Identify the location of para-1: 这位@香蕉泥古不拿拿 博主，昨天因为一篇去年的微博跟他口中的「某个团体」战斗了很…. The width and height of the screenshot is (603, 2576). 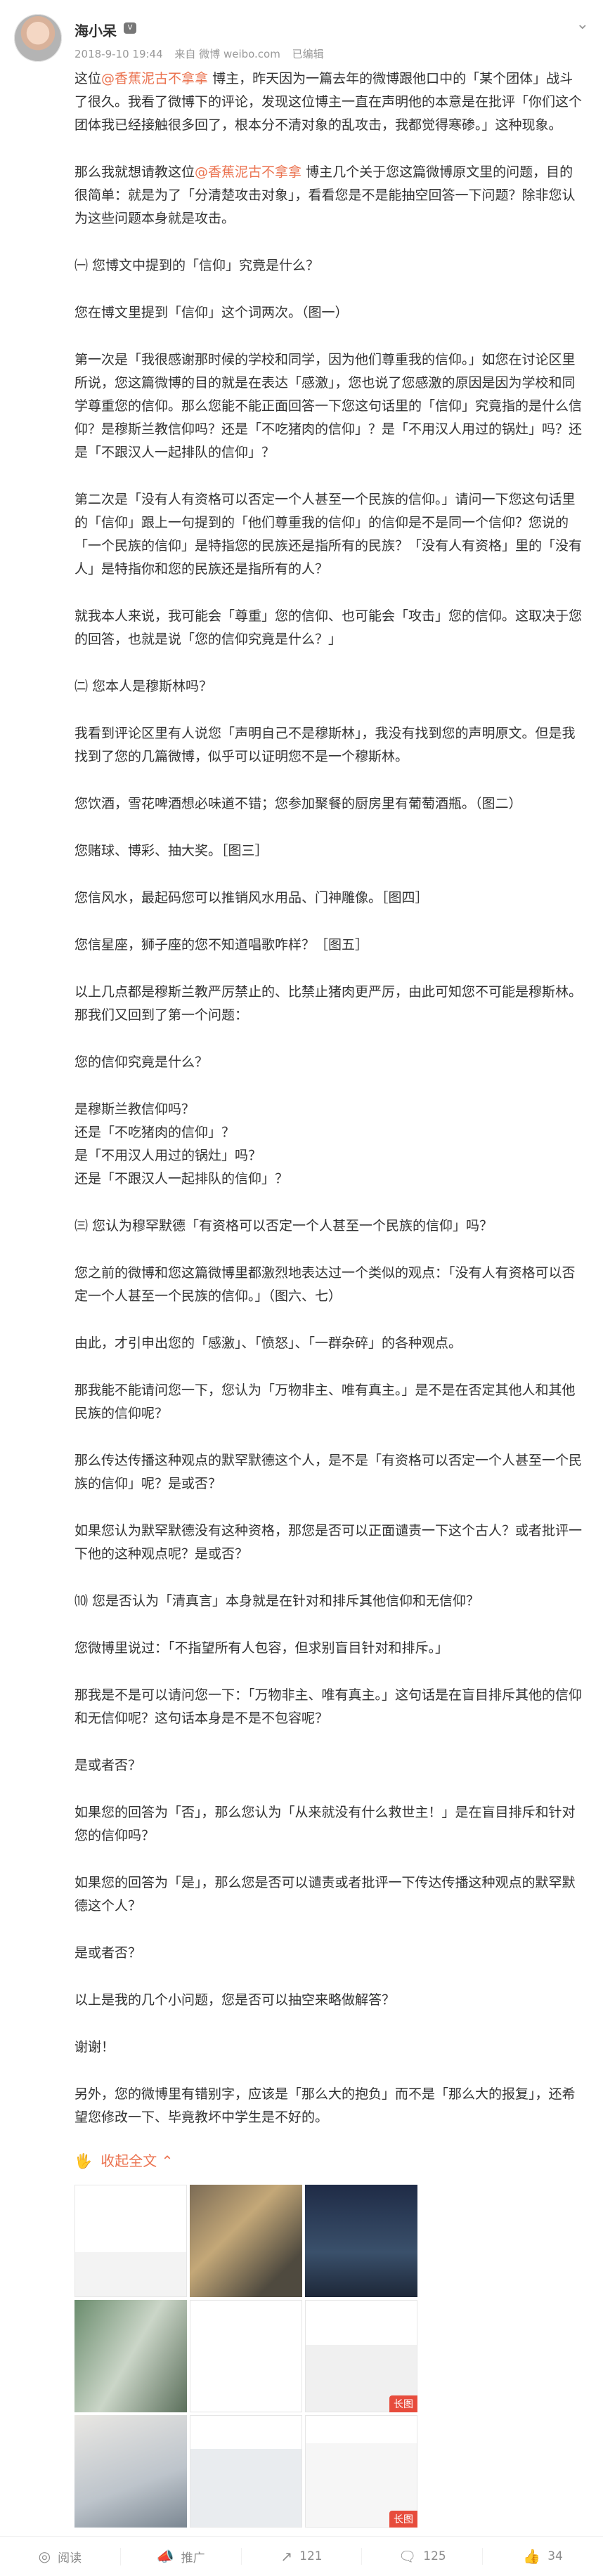
(328, 102).